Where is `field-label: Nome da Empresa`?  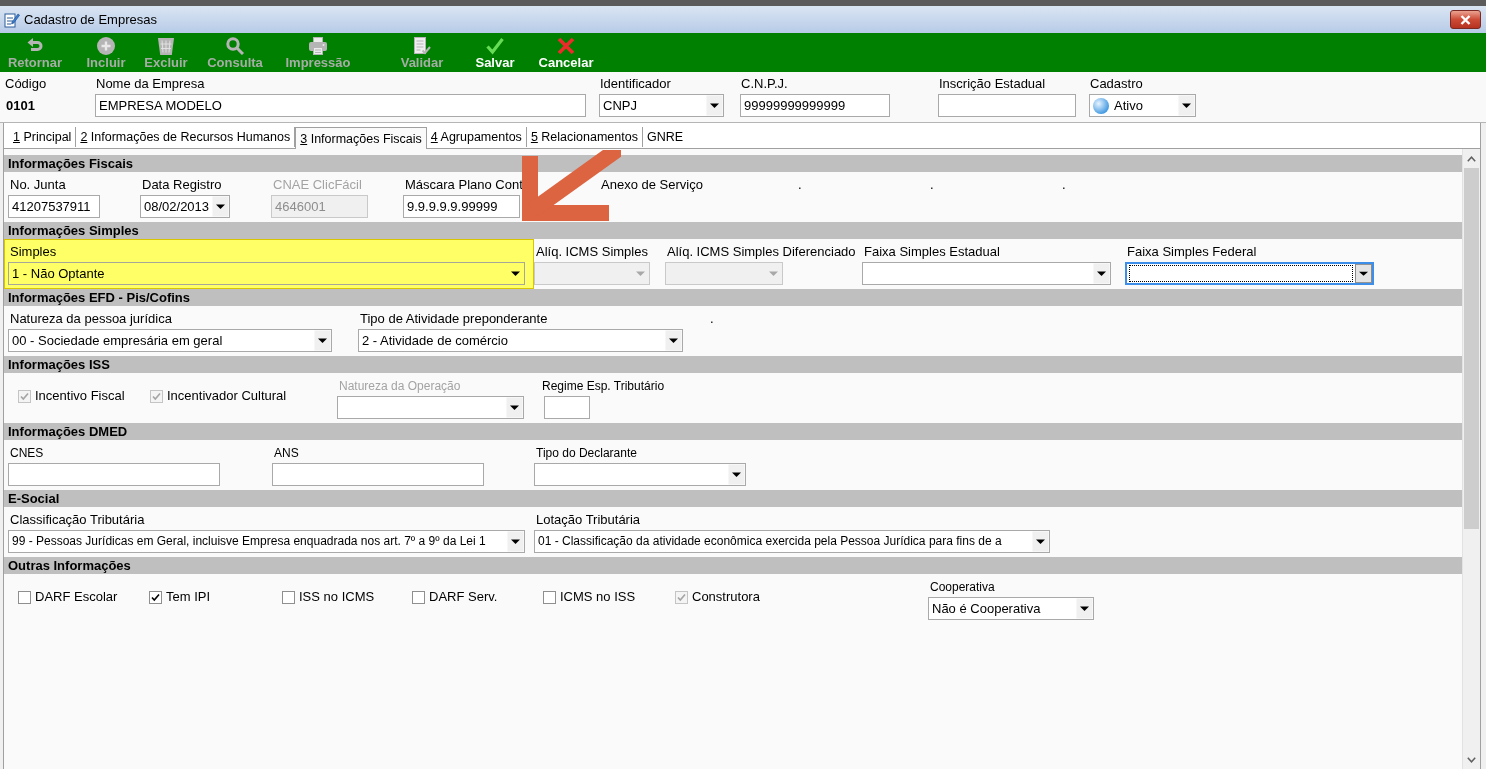 field-label: Nome da Empresa is located at coordinates (150, 84).